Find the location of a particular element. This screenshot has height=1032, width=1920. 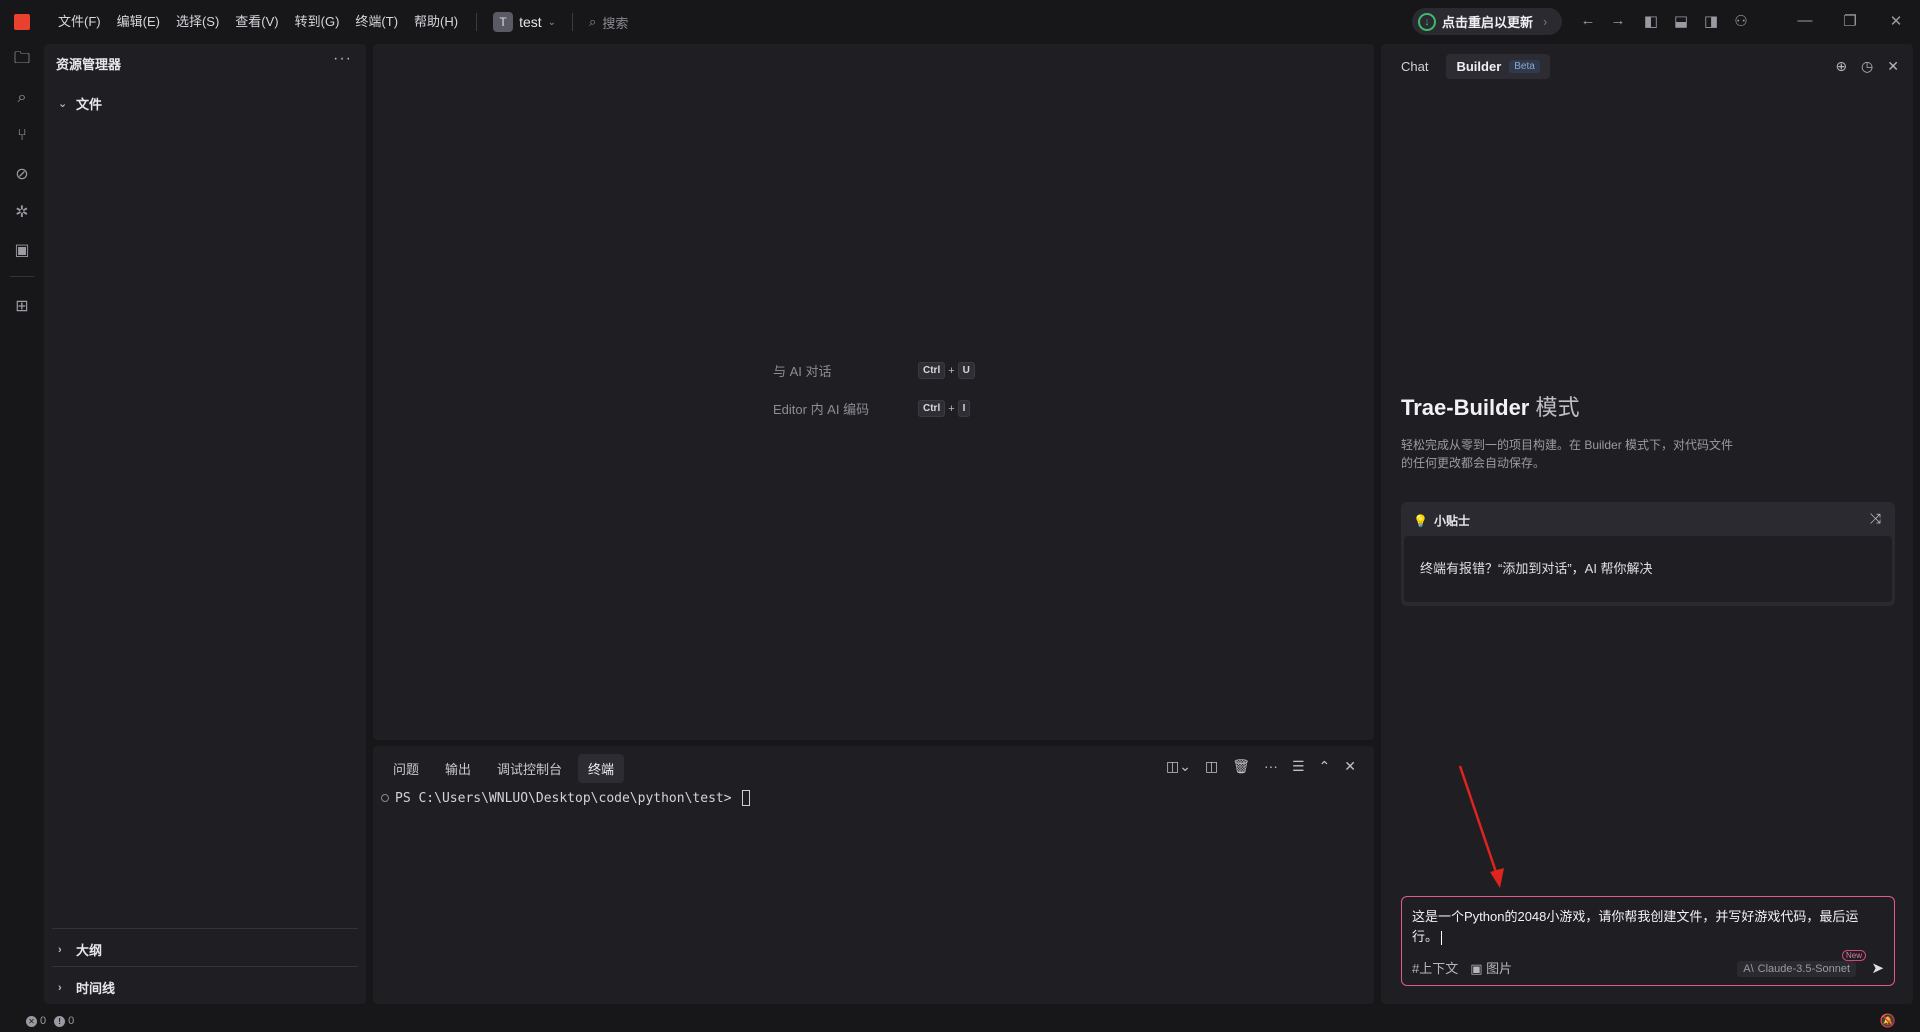

key-i: I is located at coordinates (964, 408).